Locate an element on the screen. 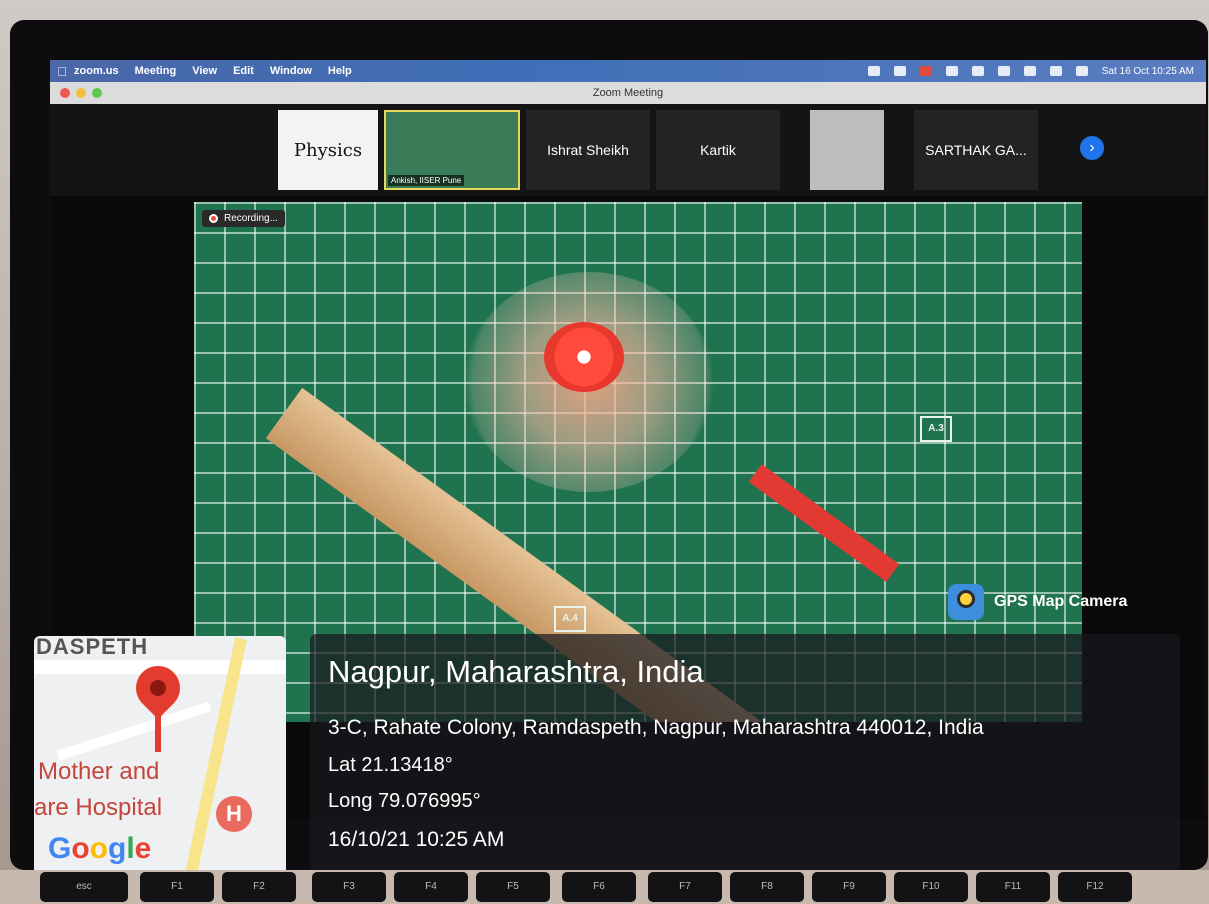  gps-latitude: Lat 21.13418° is located at coordinates (390, 765).